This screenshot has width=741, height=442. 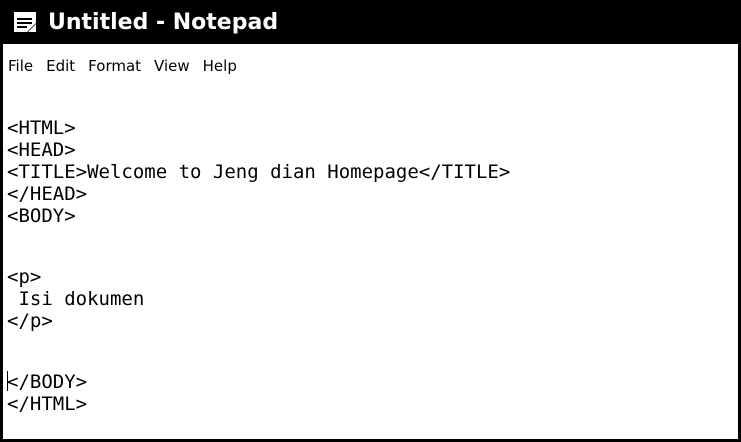 What do you see at coordinates (47, 382) in the screenshot?
I see `editor-line: </BODY>` at bounding box center [47, 382].